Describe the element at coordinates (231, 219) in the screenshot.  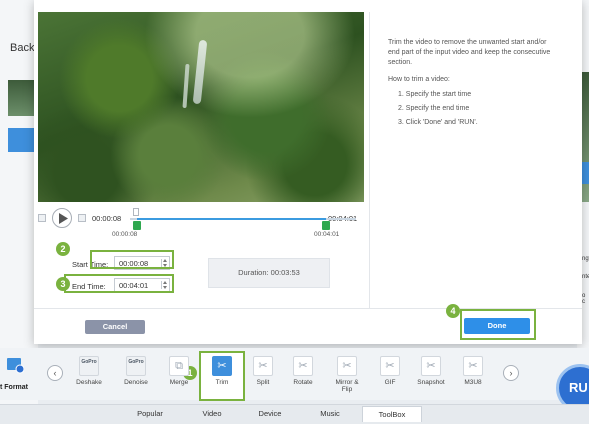
I see `trim-range` at that location.